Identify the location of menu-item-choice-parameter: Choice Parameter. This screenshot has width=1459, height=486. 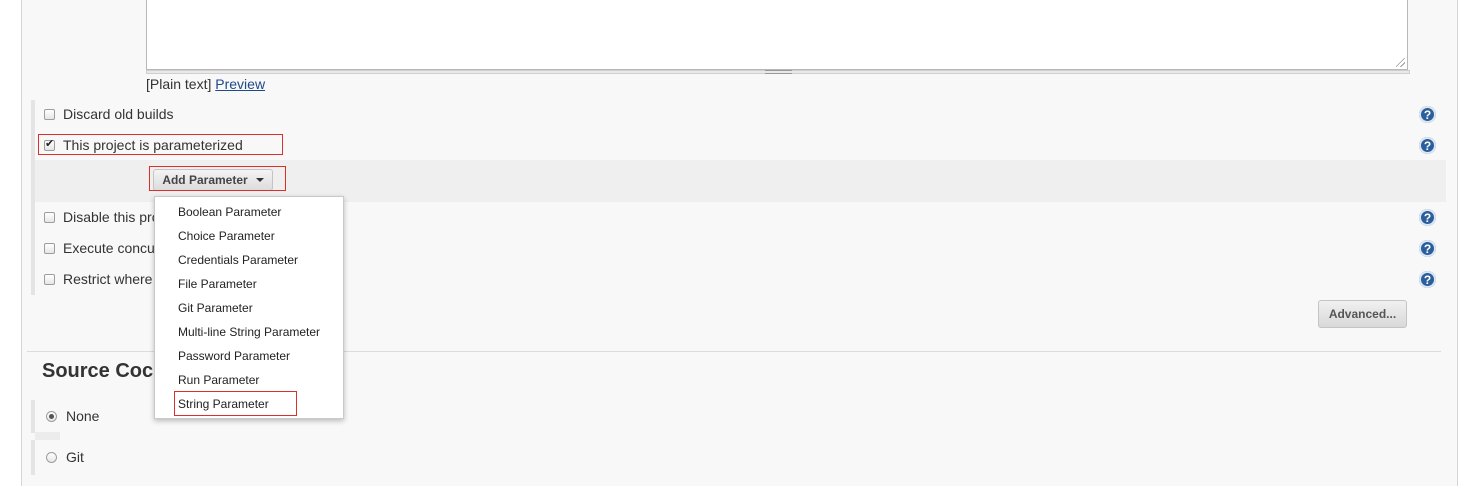
(226, 236).